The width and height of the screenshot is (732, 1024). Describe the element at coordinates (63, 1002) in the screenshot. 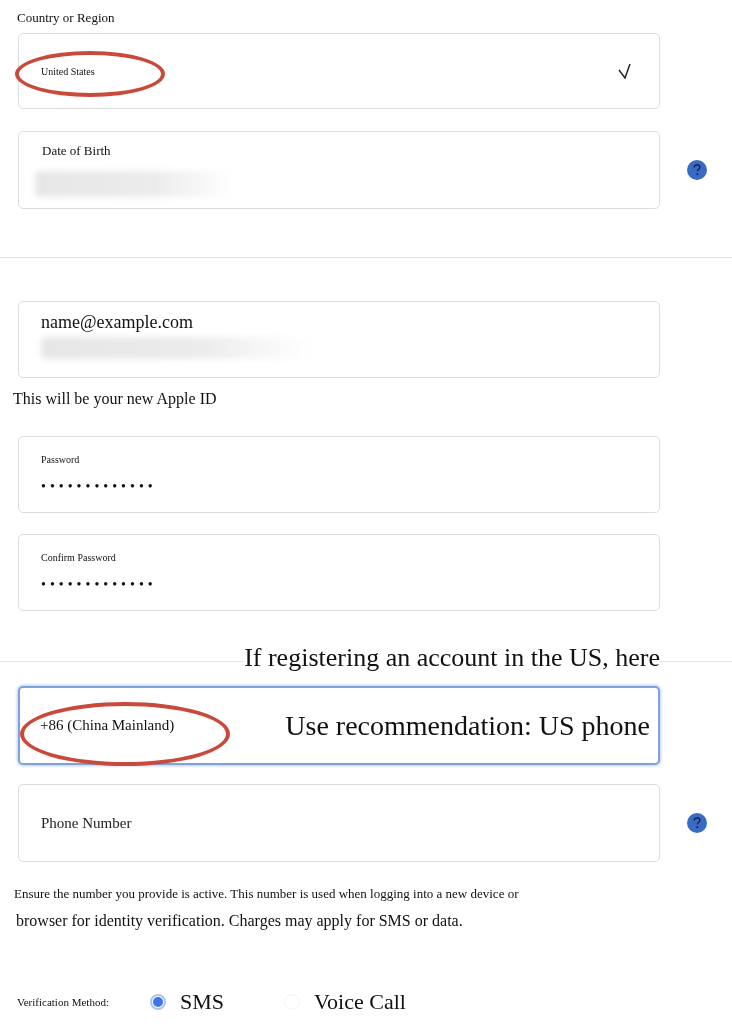

I see `field-label: Verification Method:` at that location.